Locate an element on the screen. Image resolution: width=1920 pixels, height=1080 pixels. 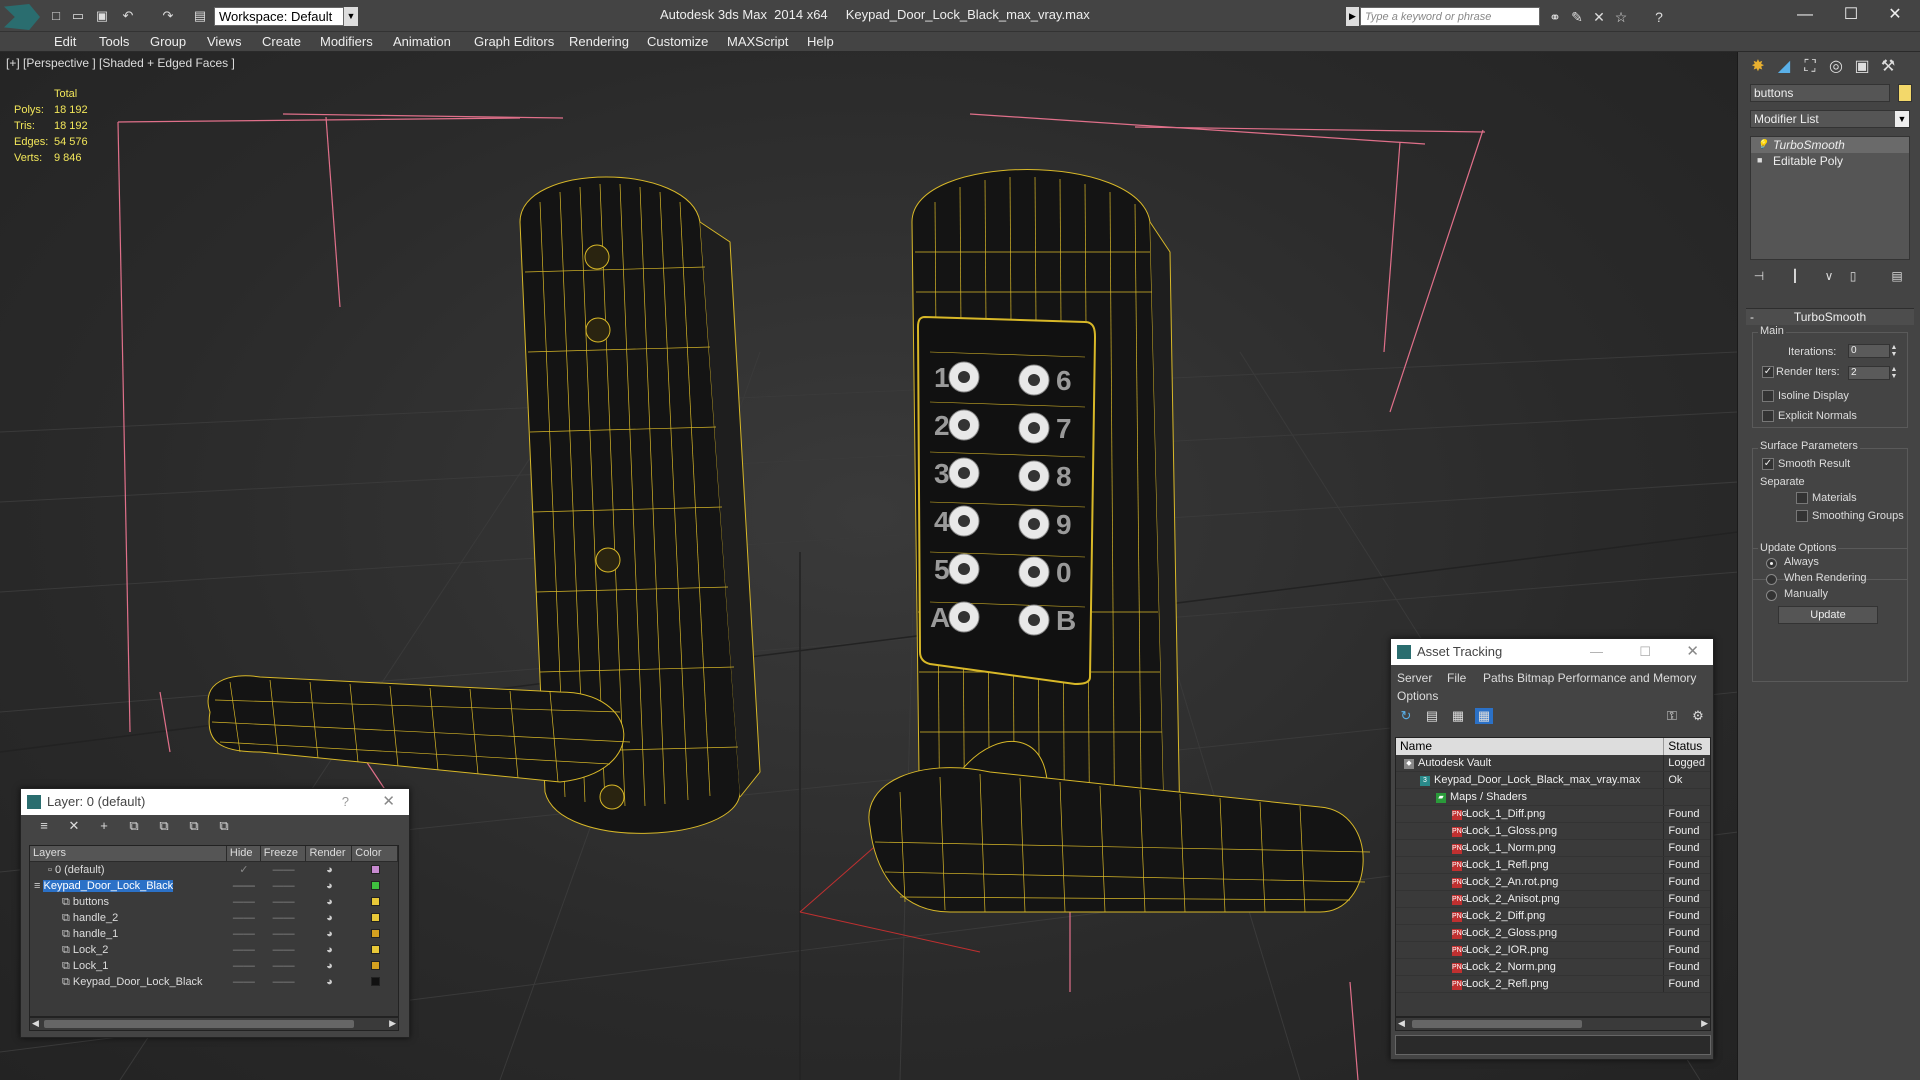
asset-horizontal-scrollbar: ◀ ▶ is located at coordinates (1553, 1024).